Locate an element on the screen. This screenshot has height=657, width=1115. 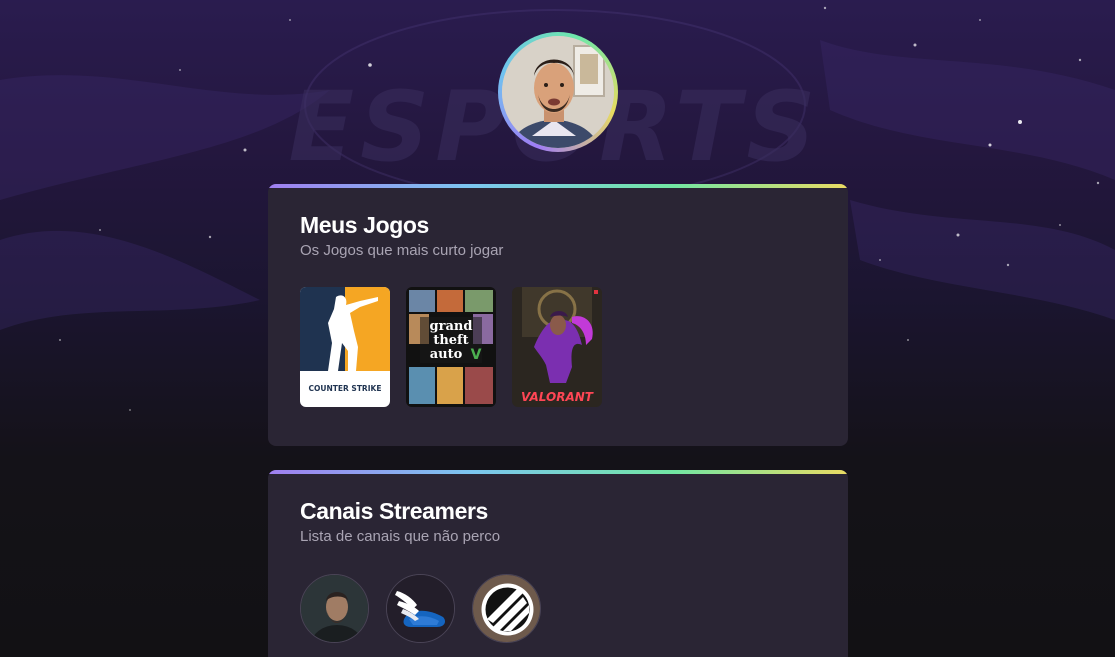
streamers-subtitle: Lista de canais que não perco is located at coordinates (400, 536).